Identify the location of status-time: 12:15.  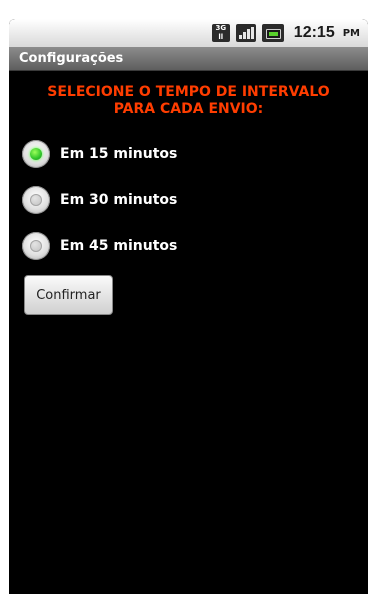
(314, 32).